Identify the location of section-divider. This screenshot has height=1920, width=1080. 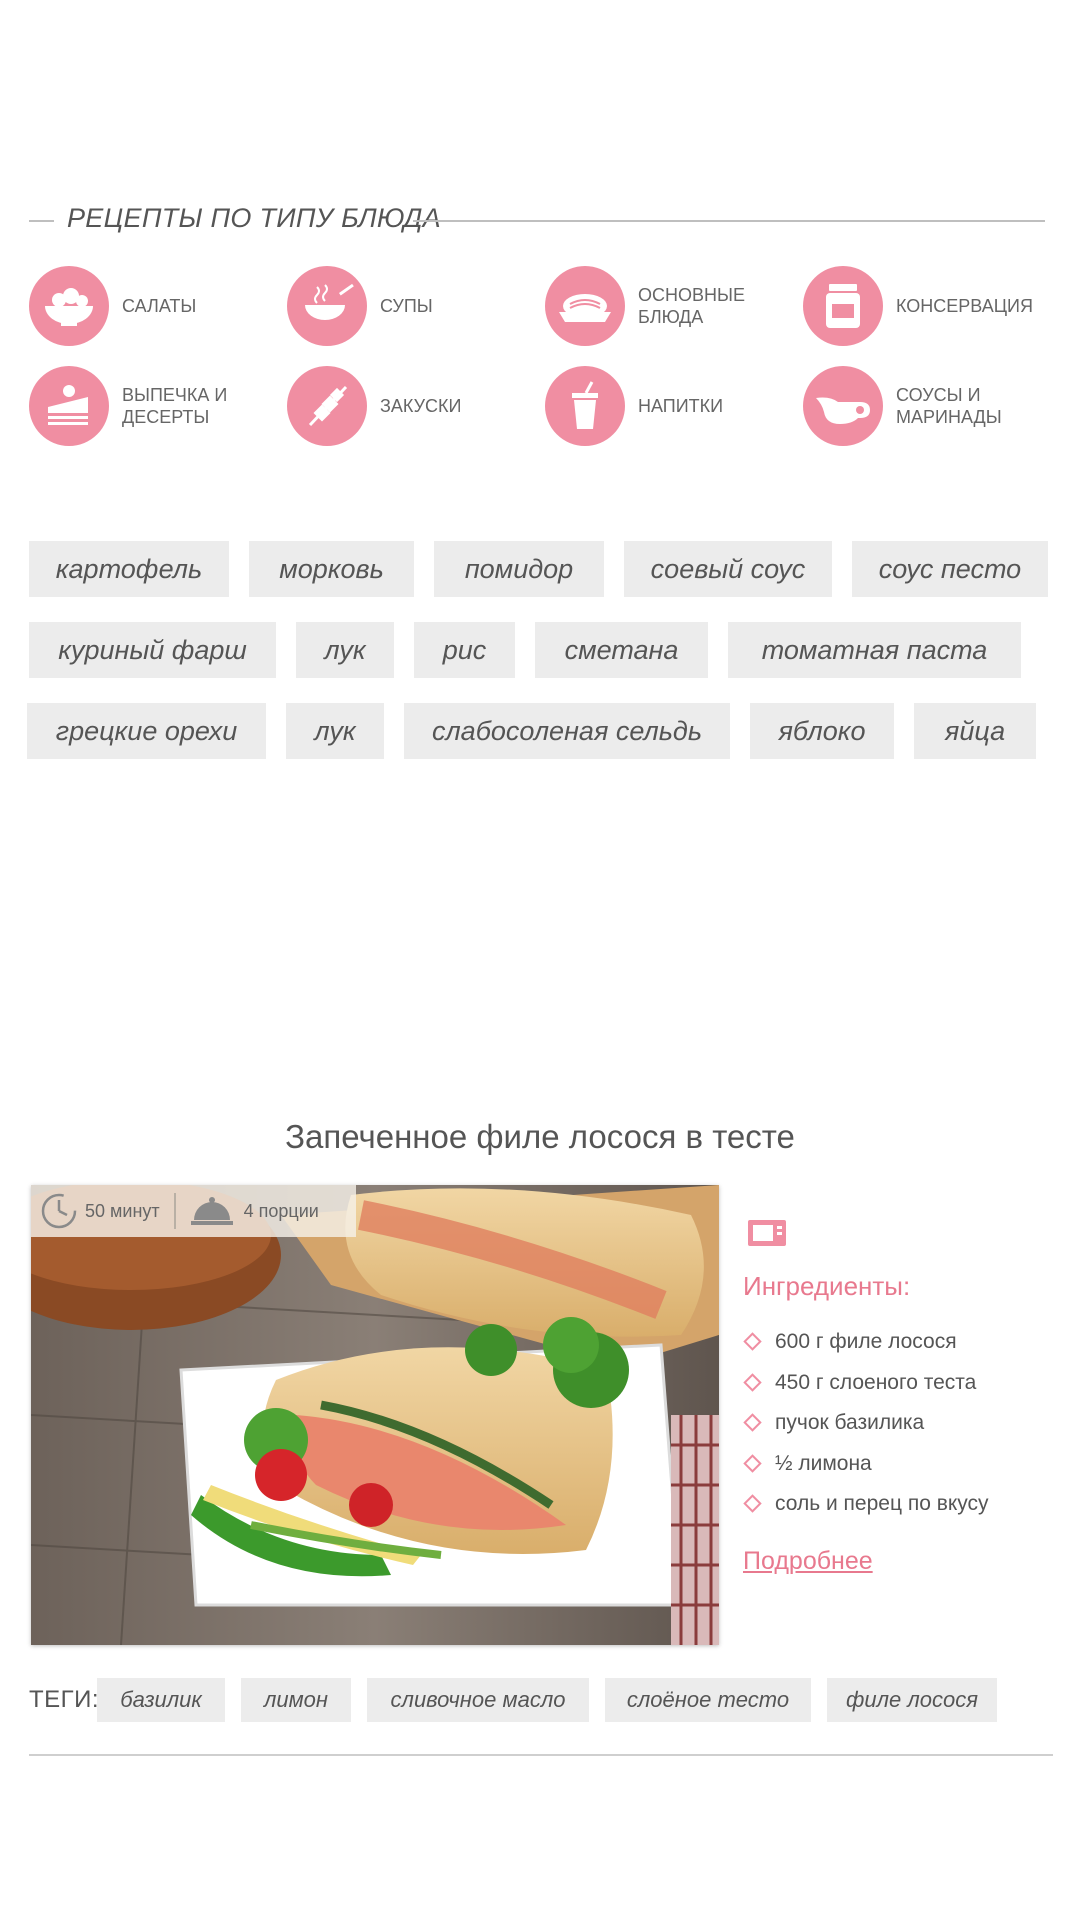
(541, 1755).